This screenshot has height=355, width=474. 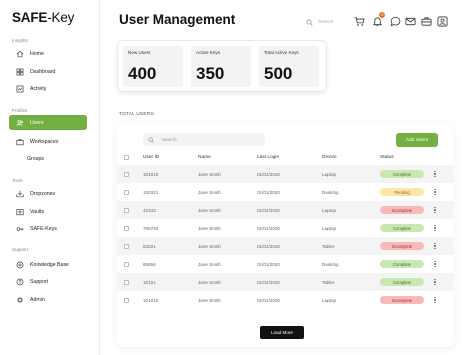 I want to click on table-header: User ID Name Last Login Device Status, so click(x=285, y=157).